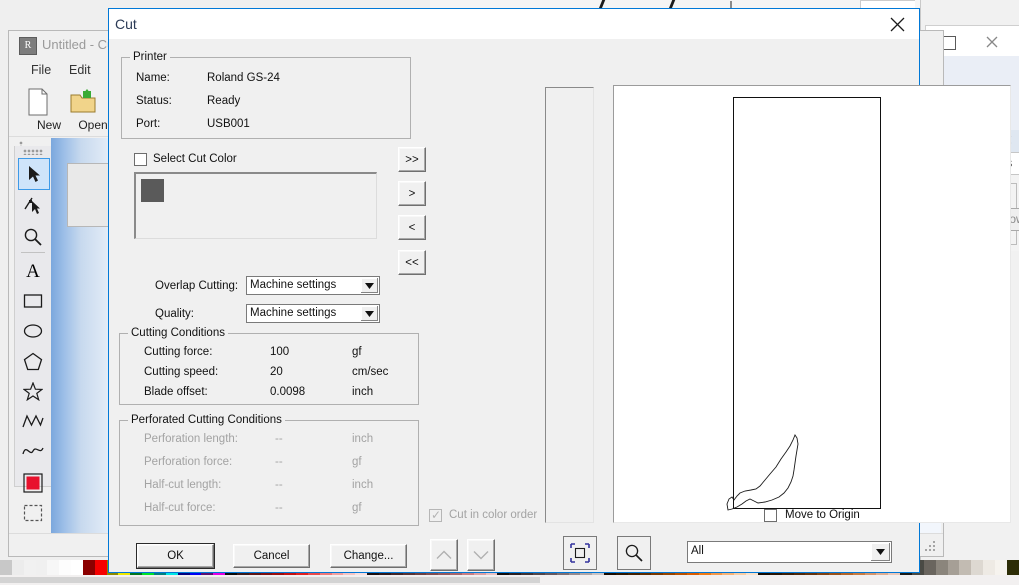  I want to click on half-cut-force-unit: gf, so click(357, 508).